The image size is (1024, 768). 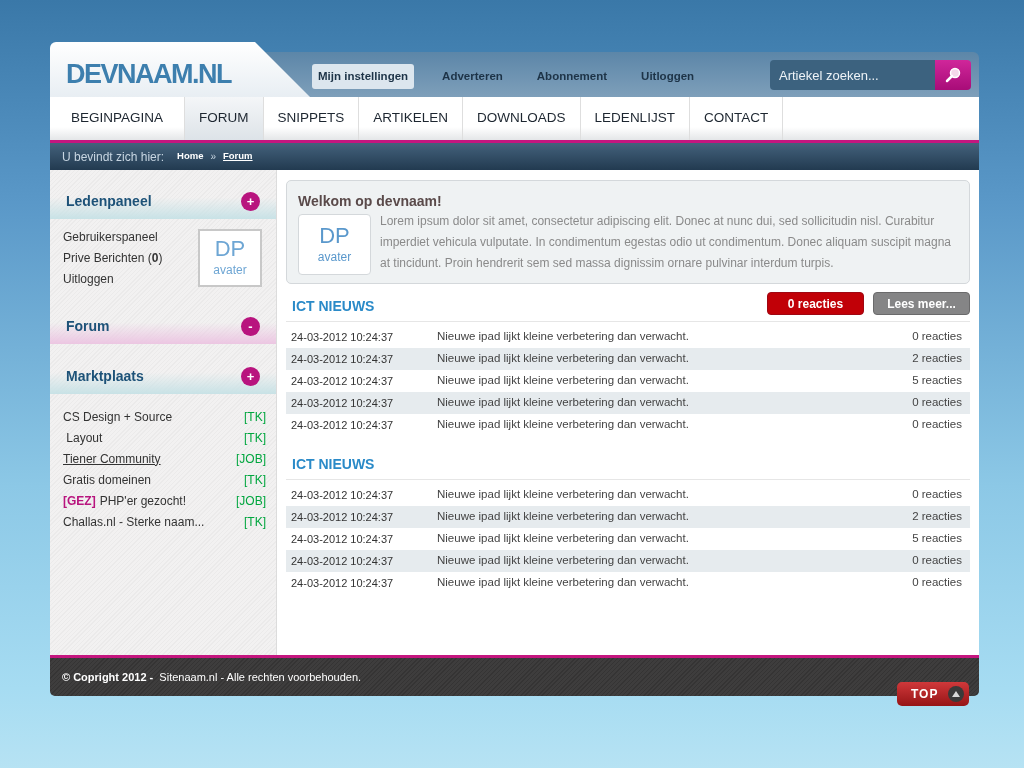 I want to click on welcome-title: Welkom op devnaam!, so click(x=370, y=201).